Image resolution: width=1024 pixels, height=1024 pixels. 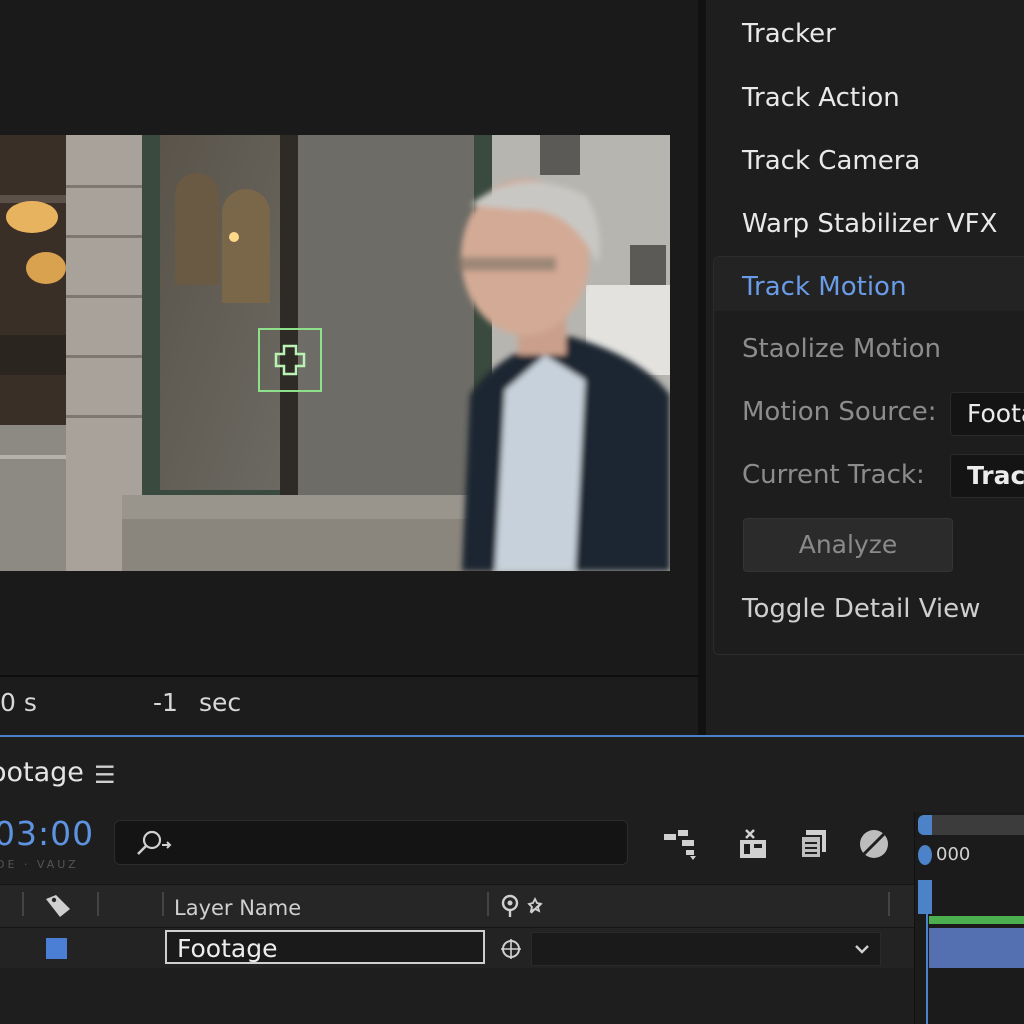 I want to click on layer-label-color, so click(x=56, y=948).